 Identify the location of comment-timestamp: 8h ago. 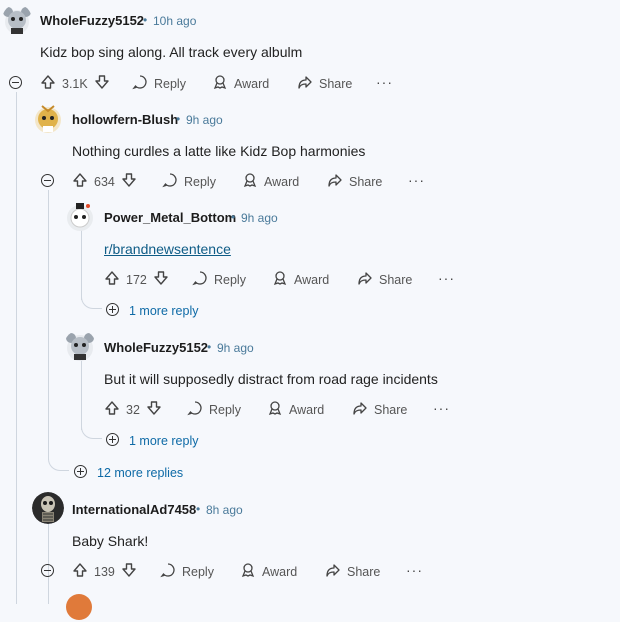
(224, 510).